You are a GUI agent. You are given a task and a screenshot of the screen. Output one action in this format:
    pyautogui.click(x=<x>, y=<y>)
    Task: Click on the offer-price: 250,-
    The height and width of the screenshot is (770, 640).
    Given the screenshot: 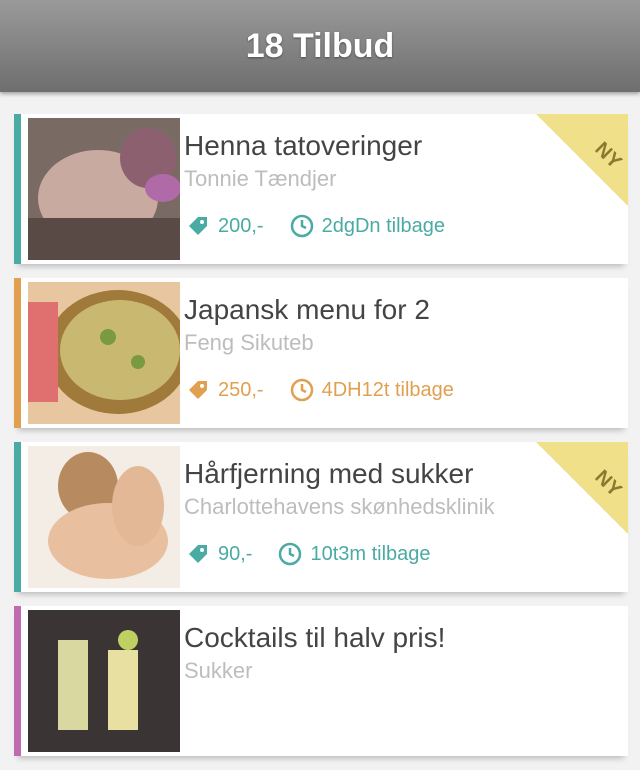 What is the action you would take?
    pyautogui.click(x=241, y=389)
    